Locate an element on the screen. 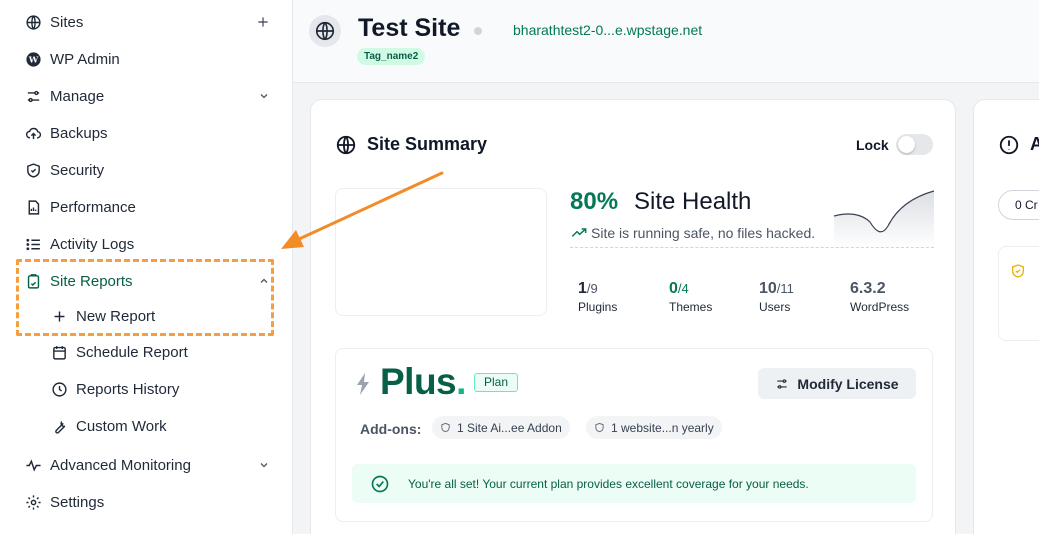 The width and height of the screenshot is (1039, 534). addon-chip: 1 website...n yearly is located at coordinates (654, 427).